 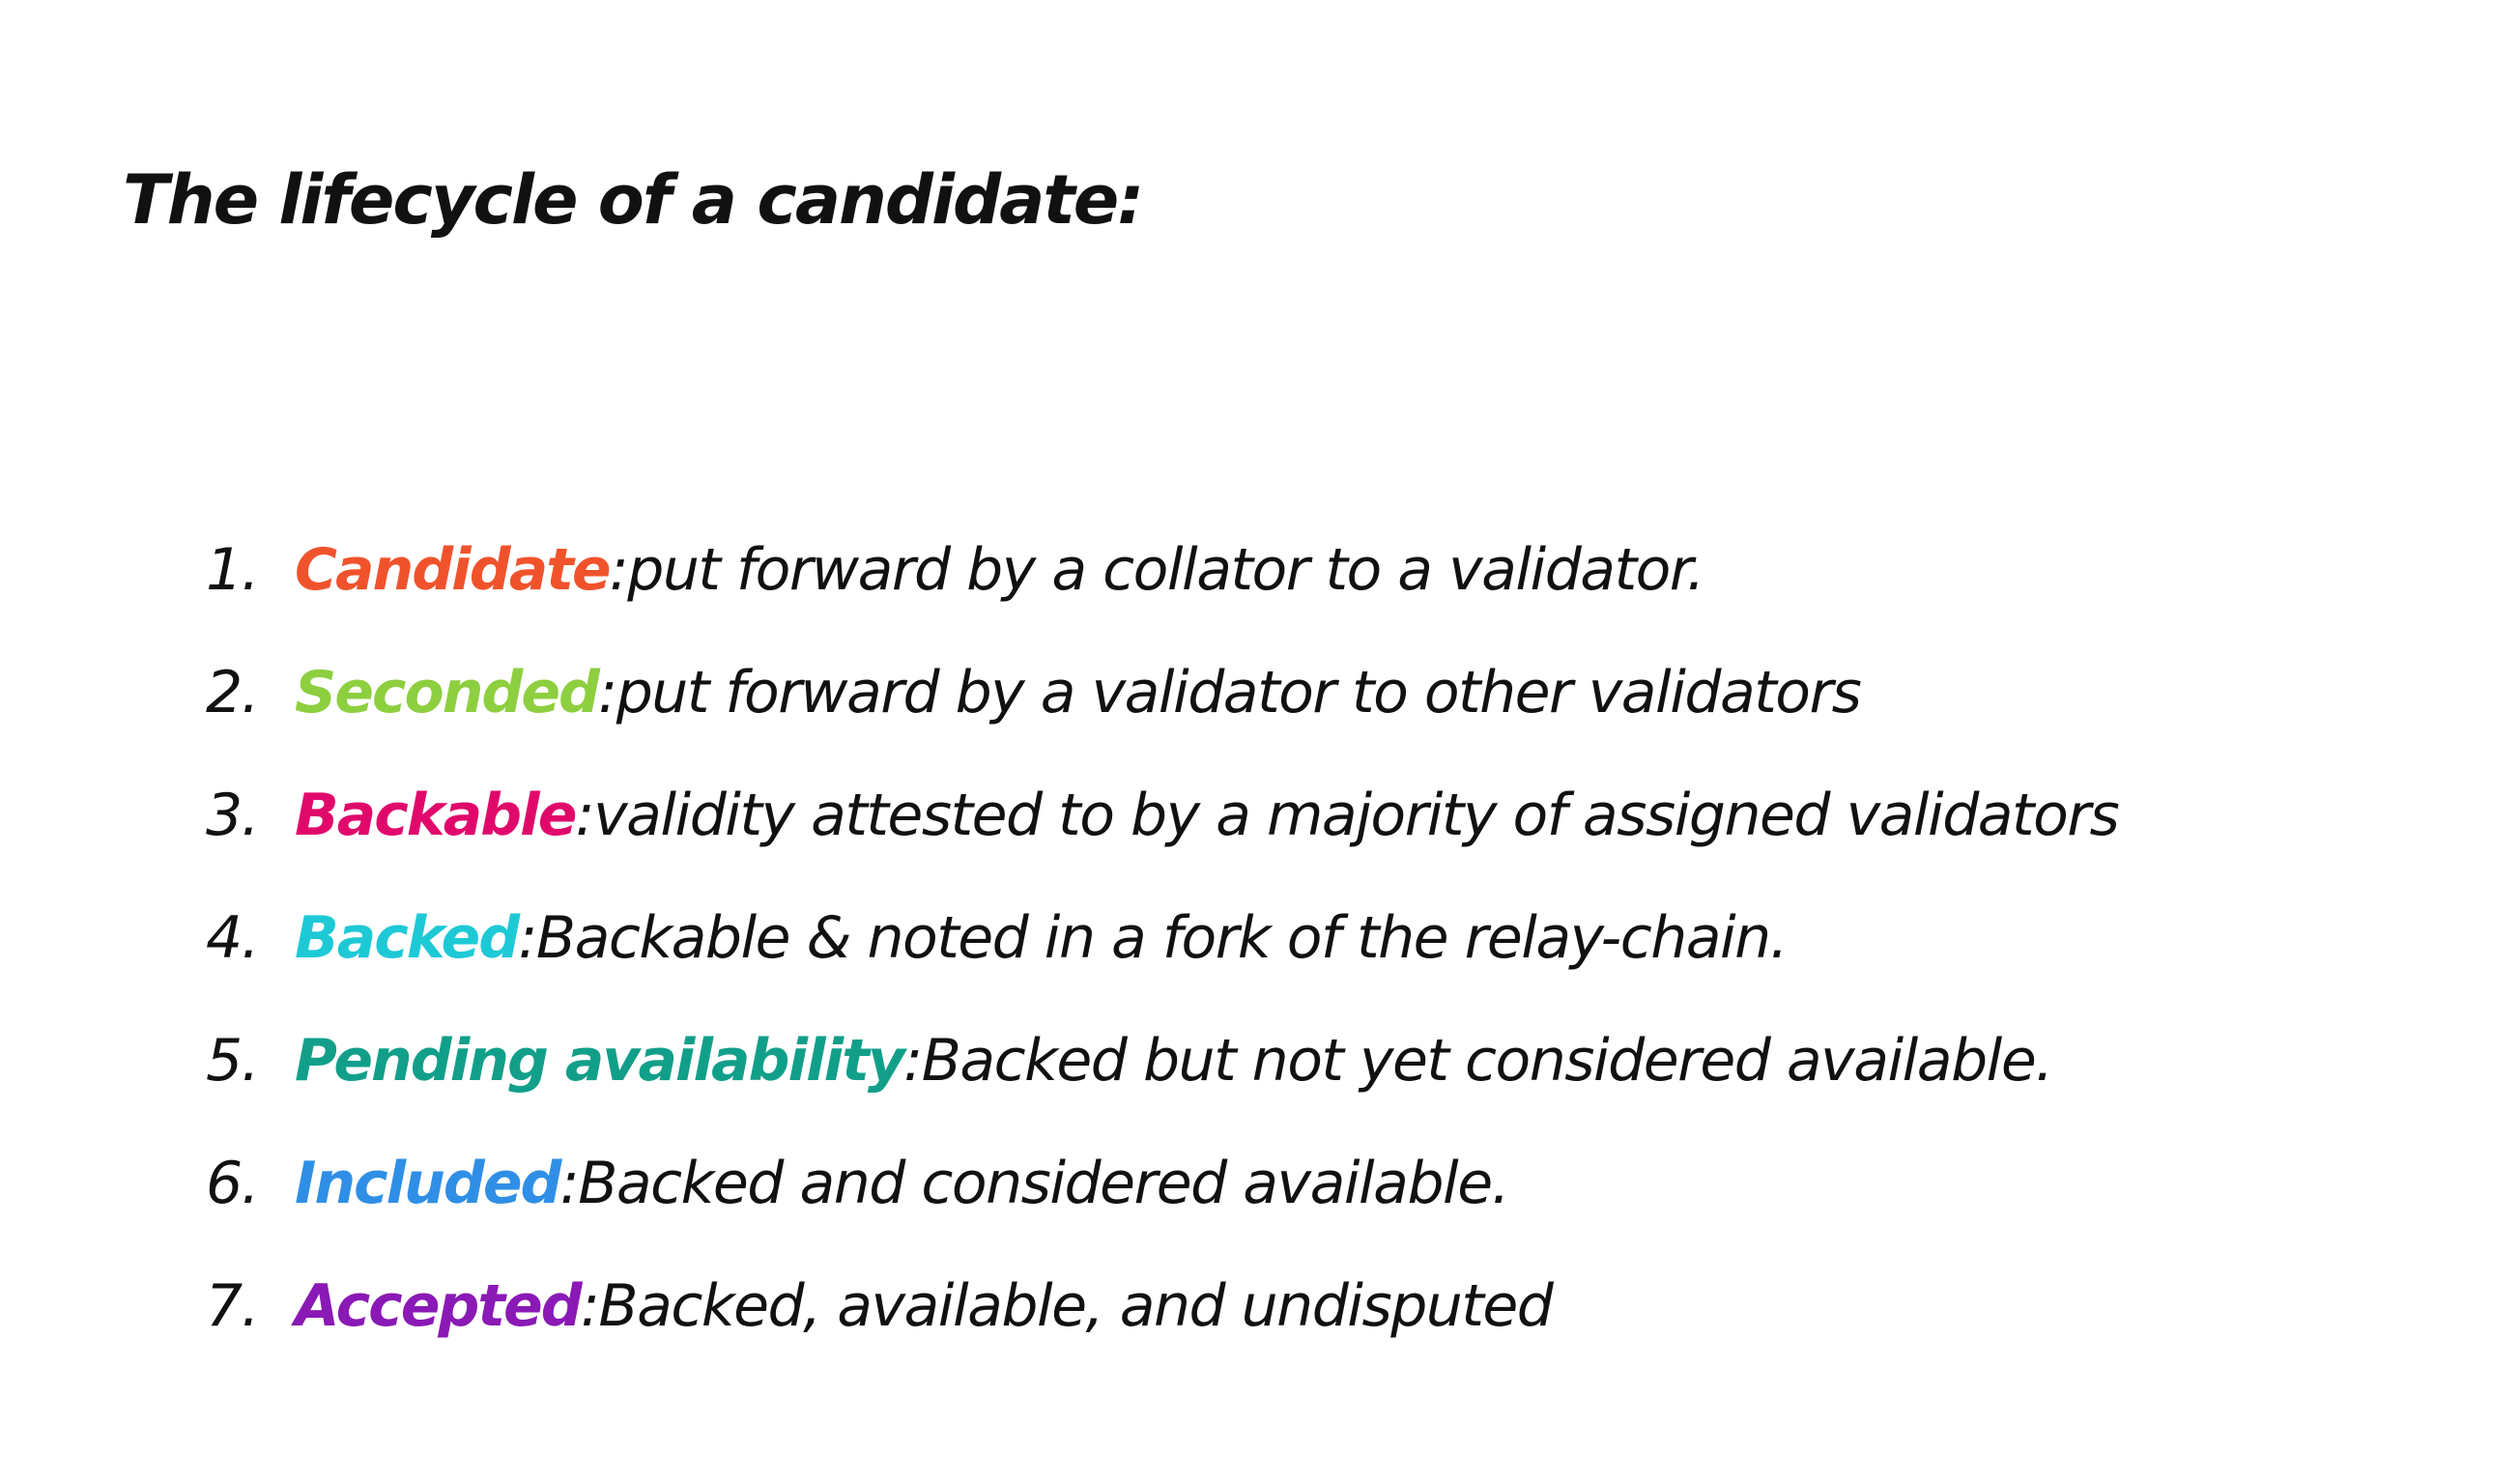 I want to click on item-number: 3., so click(x=233, y=815).